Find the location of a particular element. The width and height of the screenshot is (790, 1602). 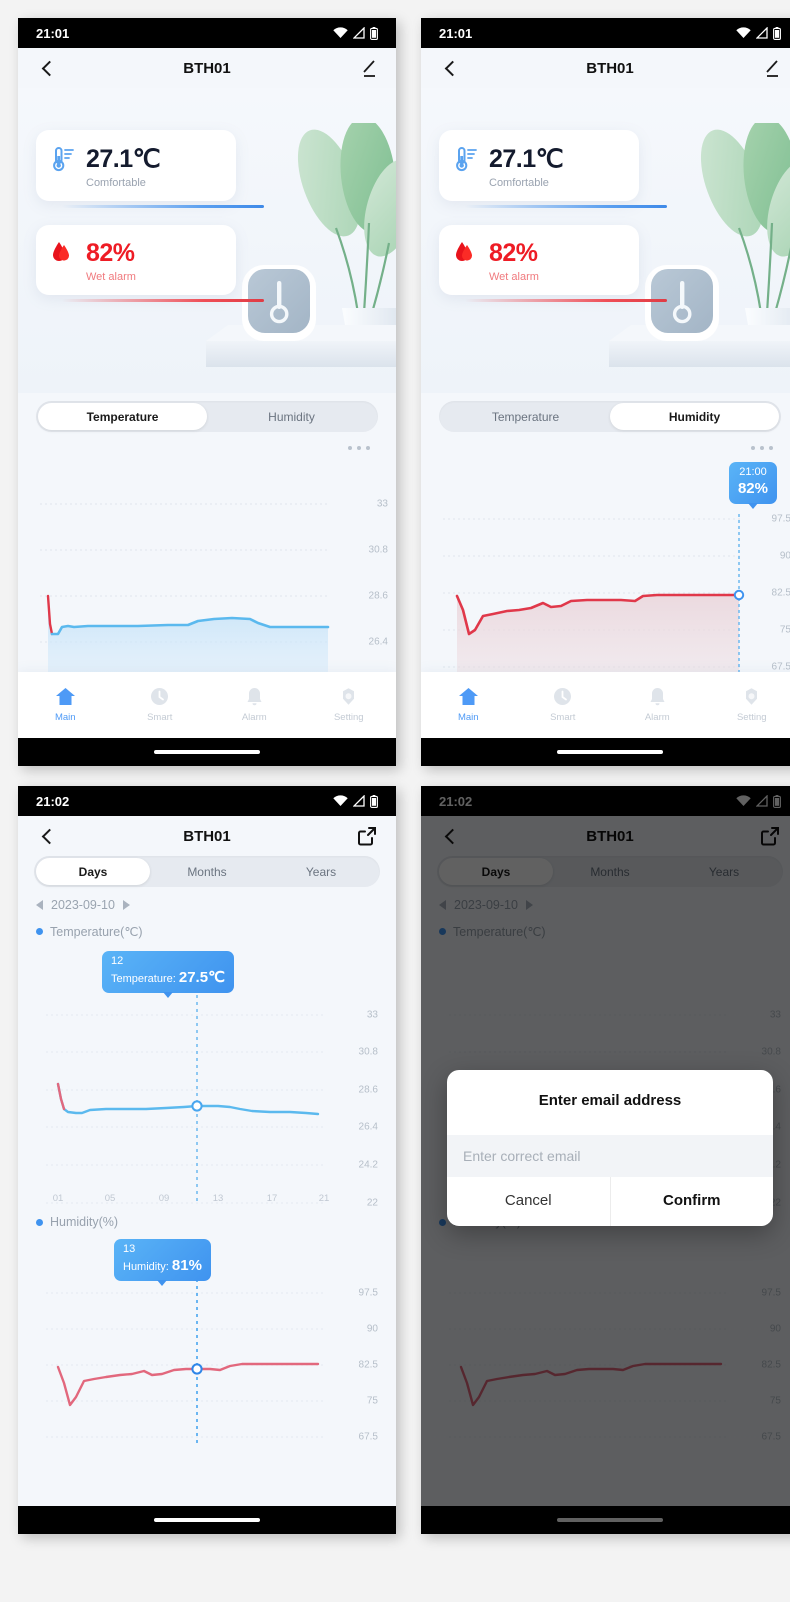

dialog-actions: Cancel Confirm is located at coordinates (610, 1201).